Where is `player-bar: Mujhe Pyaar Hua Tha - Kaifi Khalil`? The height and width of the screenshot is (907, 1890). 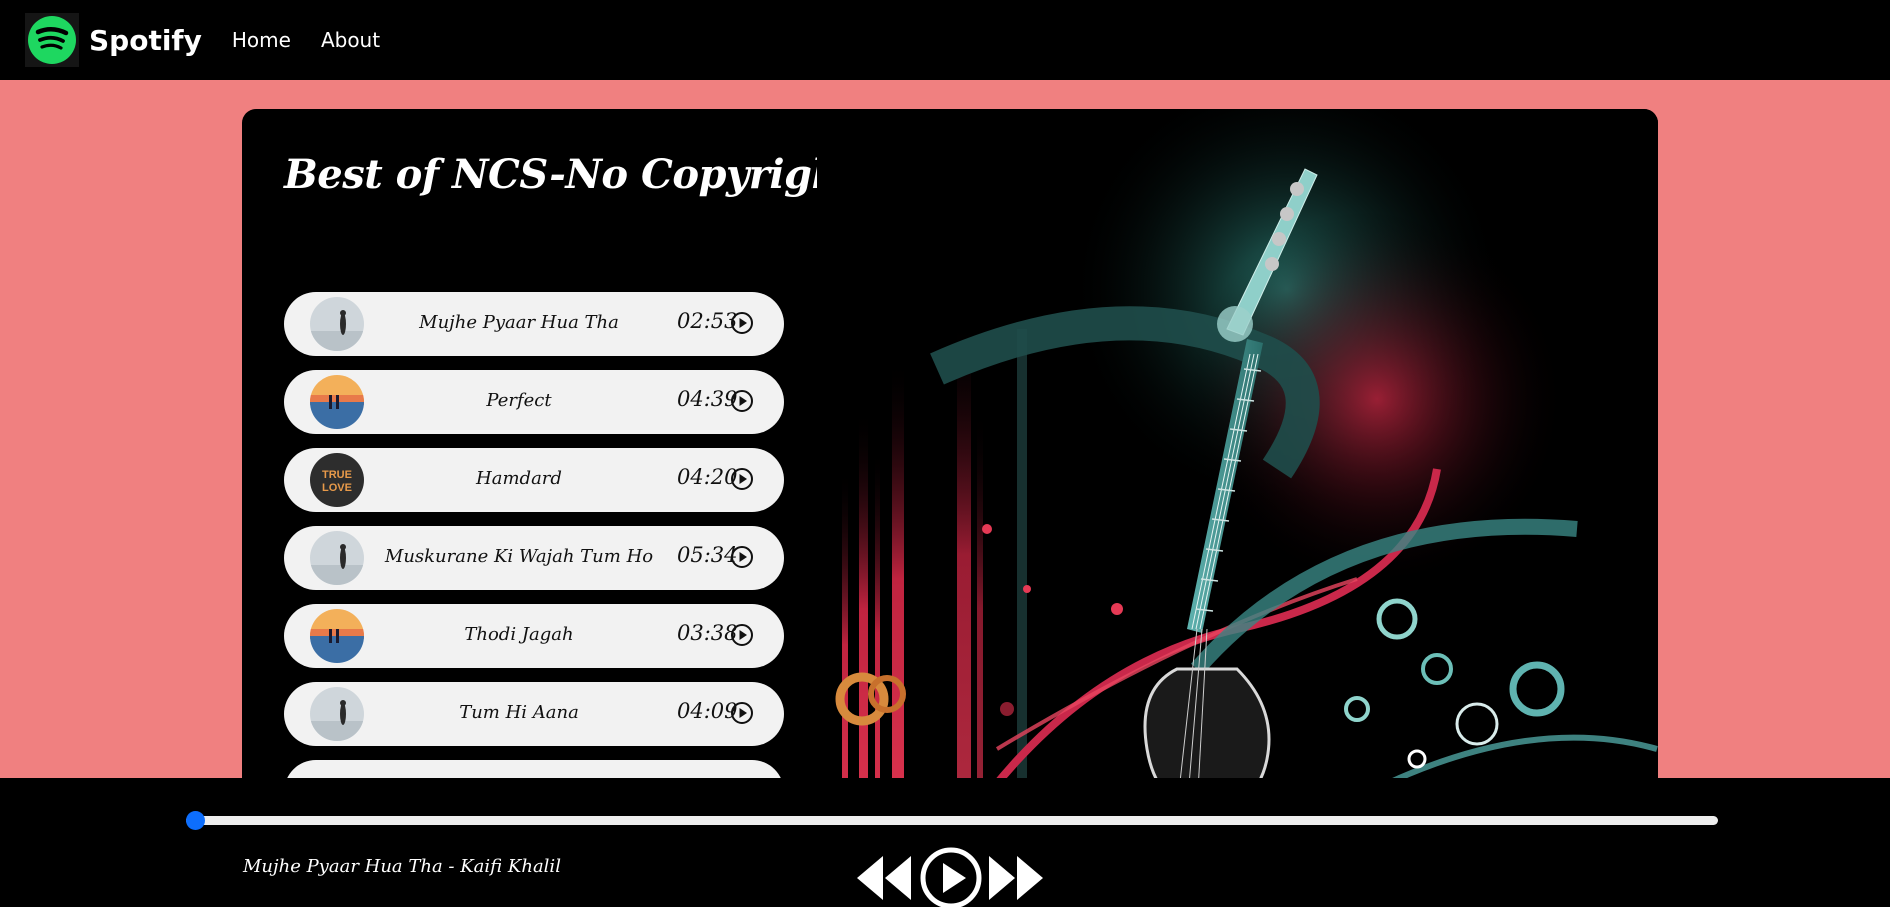
player-bar: Mujhe Pyaar Hua Tha - Kaifi Khalil is located at coordinates (945, 842).